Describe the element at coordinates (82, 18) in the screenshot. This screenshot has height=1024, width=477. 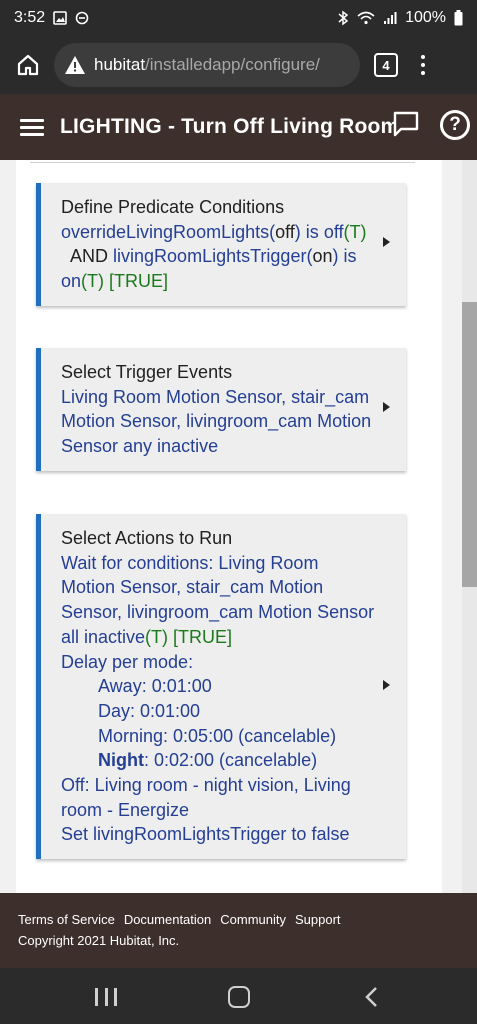
I see `dnd-icon` at that location.